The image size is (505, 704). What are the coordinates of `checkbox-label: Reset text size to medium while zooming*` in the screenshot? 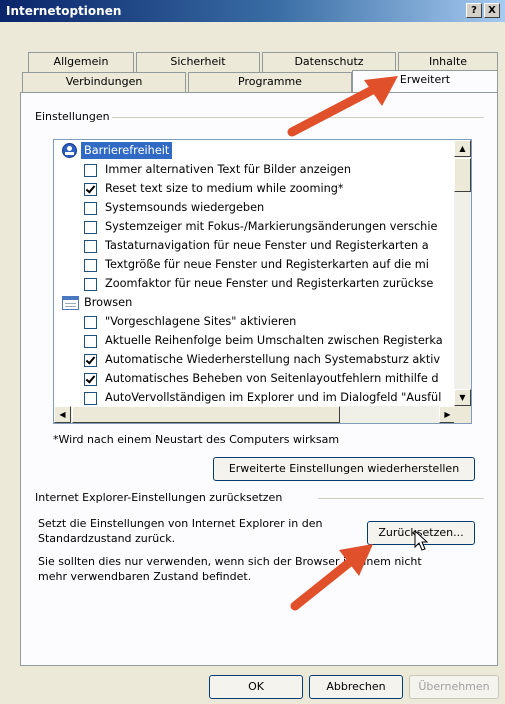 It's located at (224, 188).